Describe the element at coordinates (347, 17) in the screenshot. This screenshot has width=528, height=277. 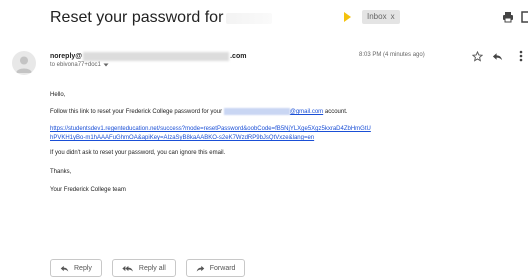
I see `important-icon` at that location.